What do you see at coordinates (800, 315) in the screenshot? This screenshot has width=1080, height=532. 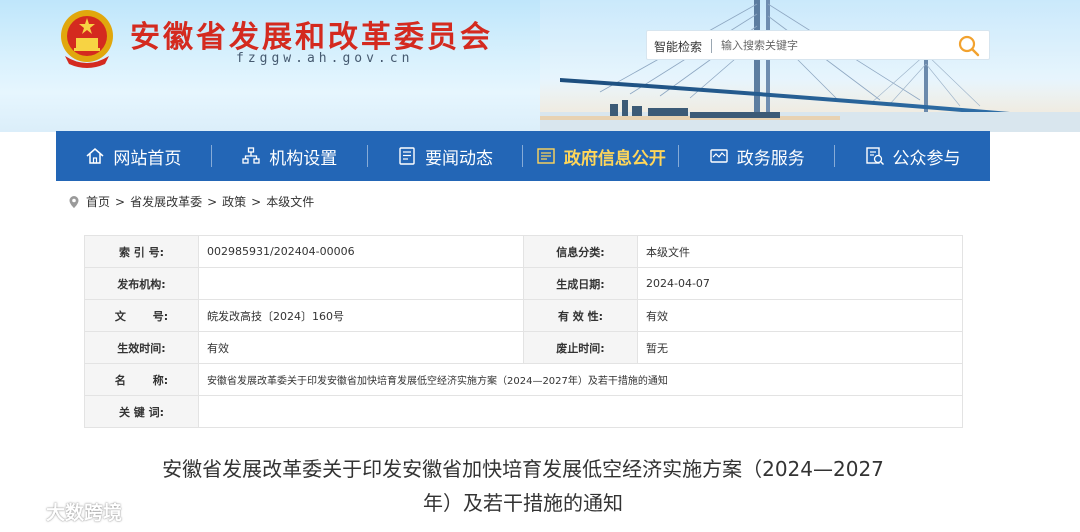 I see `validity-value: 有效` at bounding box center [800, 315].